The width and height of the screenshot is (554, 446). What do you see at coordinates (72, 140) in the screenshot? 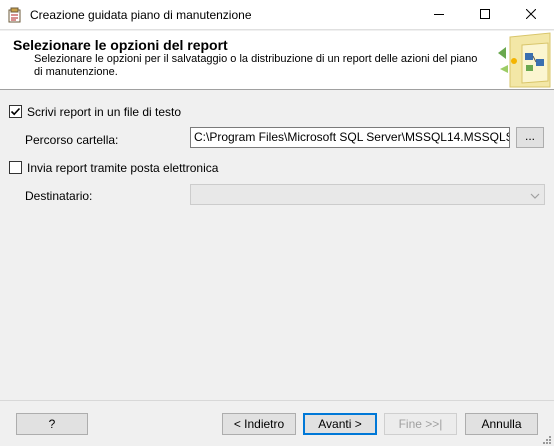
I see `folder-path-label: Percorso cartella:` at bounding box center [72, 140].